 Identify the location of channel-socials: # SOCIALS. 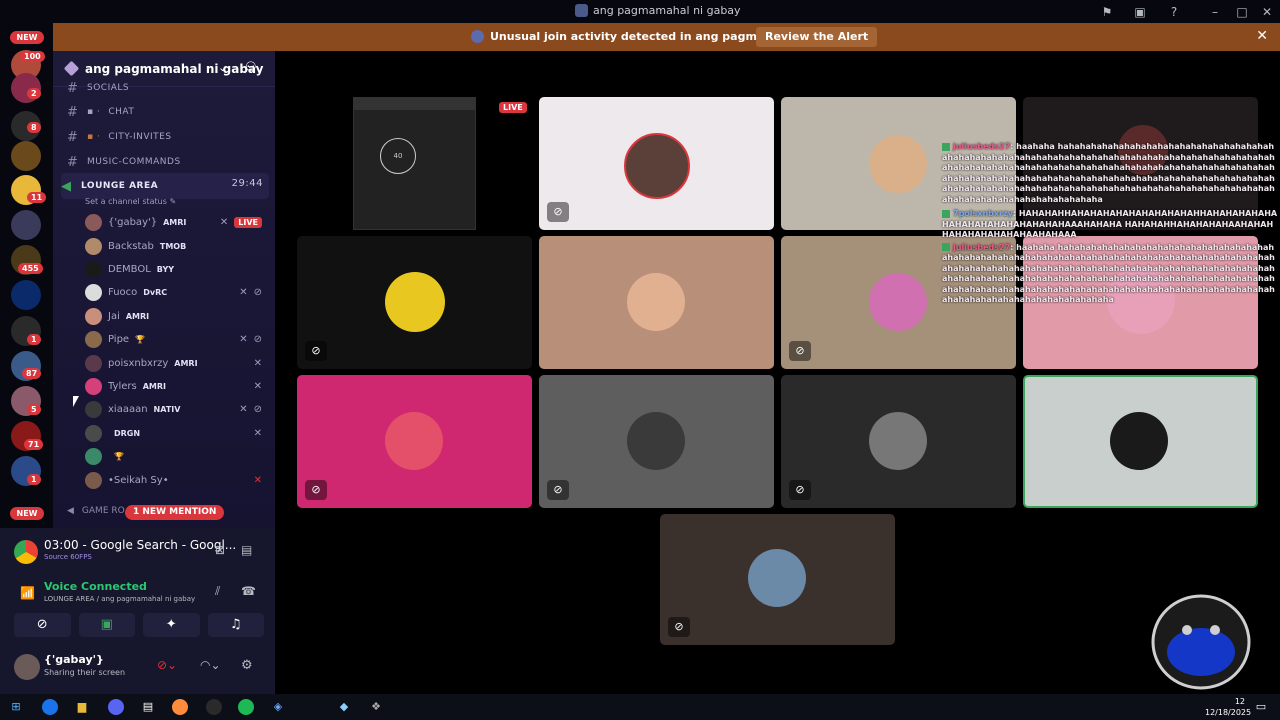
(98, 88).